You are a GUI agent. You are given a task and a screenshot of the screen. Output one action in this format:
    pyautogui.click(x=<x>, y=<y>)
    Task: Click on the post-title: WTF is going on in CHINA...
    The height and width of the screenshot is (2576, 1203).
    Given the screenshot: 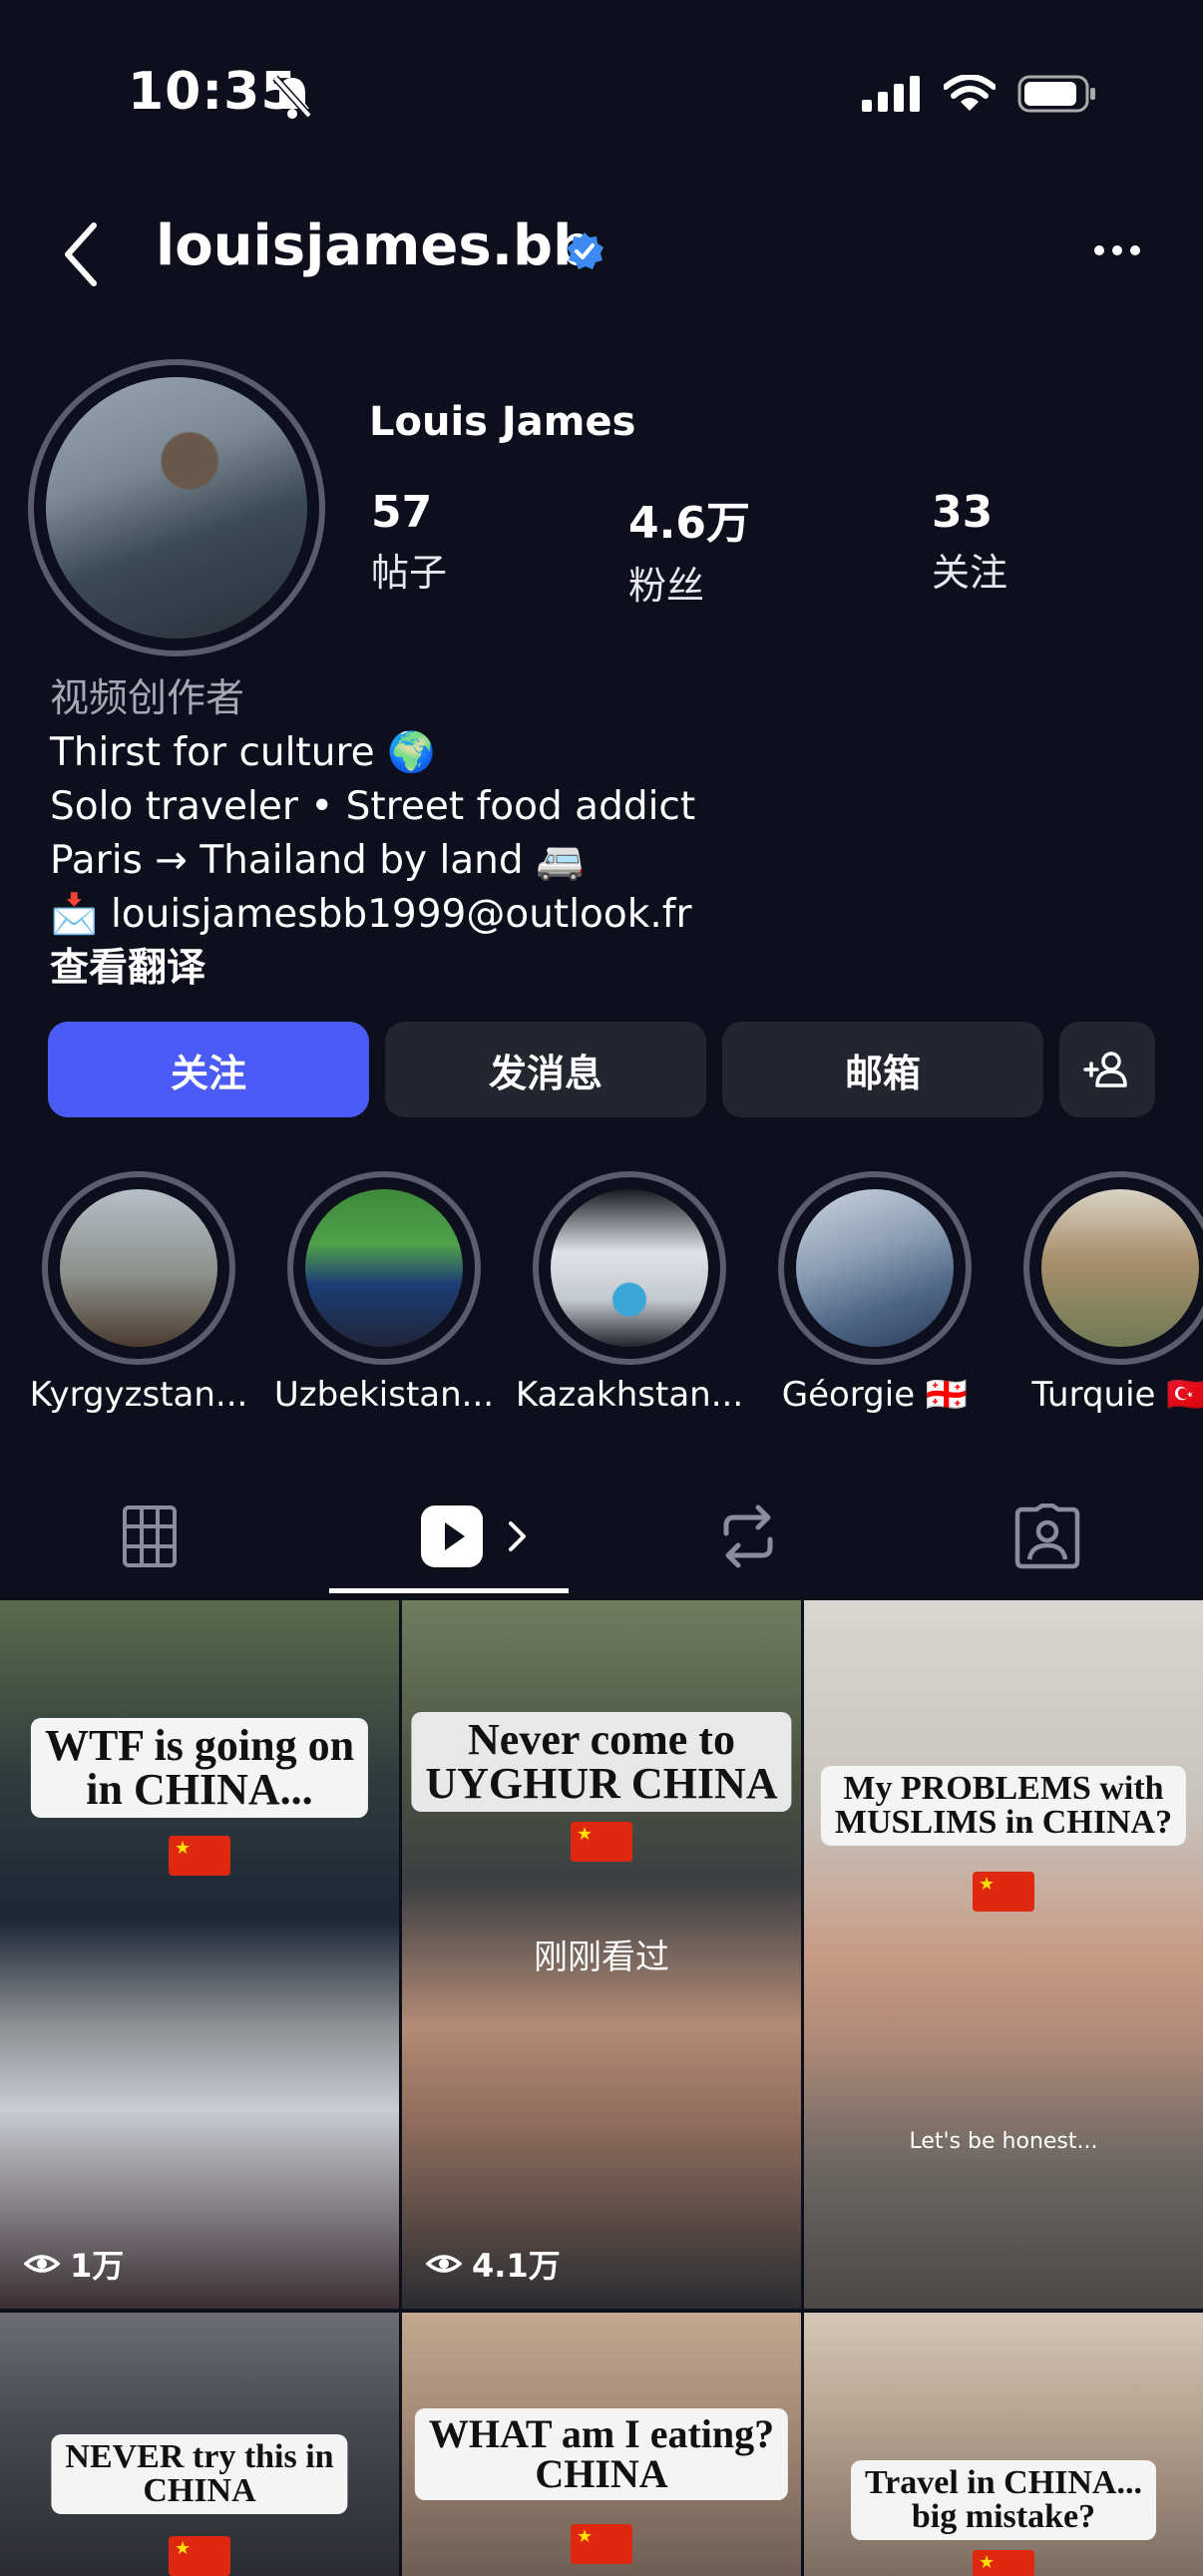 What is the action you would take?
    pyautogui.click(x=199, y=1768)
    